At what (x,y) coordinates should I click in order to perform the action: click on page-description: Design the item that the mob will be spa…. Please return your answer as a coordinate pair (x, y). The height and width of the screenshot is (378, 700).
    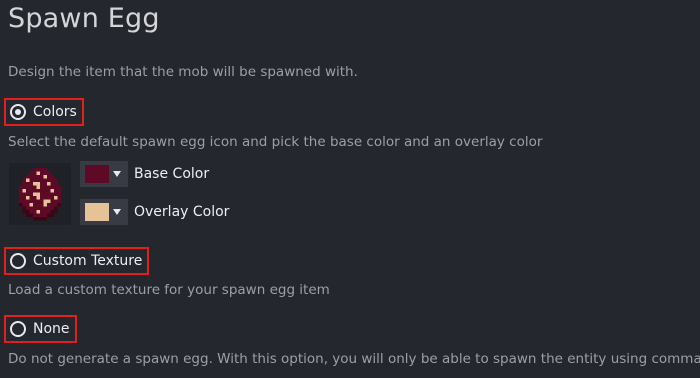
    Looking at the image, I should click on (183, 72).